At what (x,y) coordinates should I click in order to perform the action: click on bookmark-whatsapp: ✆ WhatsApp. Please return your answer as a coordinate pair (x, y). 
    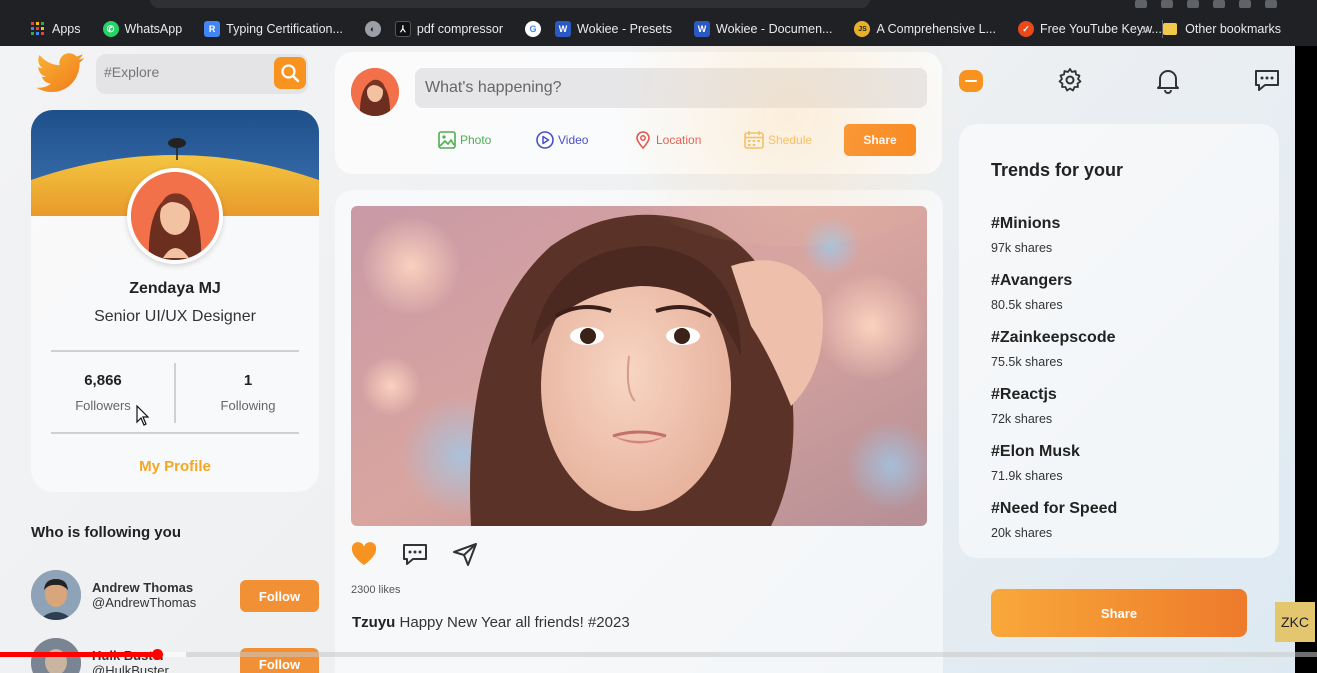
    Looking at the image, I should click on (142, 29).